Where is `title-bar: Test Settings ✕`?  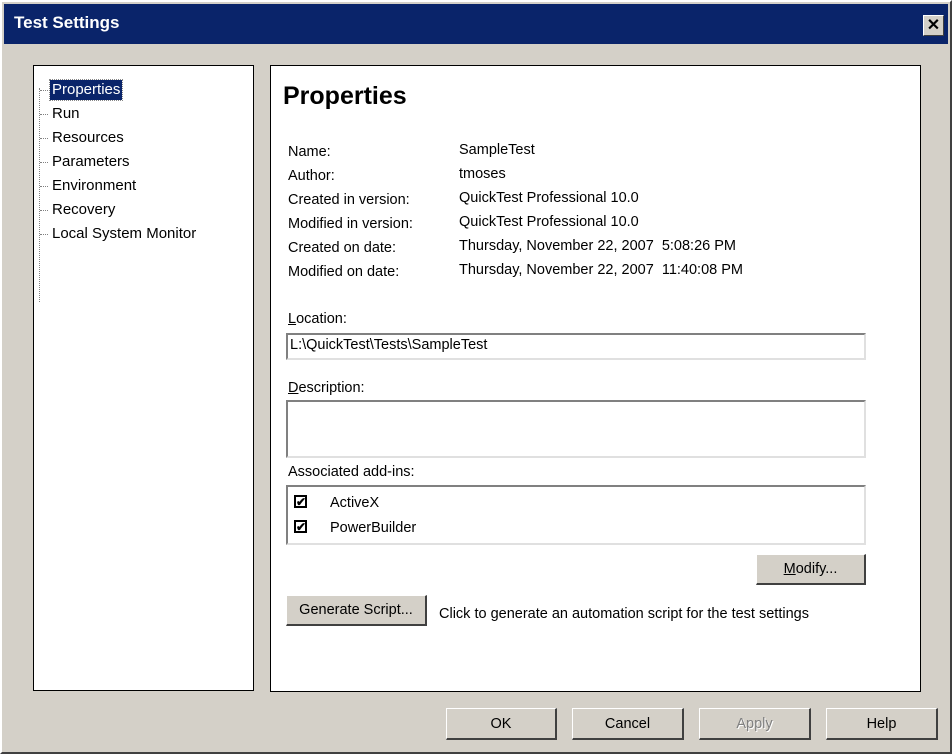 title-bar: Test Settings ✕ is located at coordinates (476, 24).